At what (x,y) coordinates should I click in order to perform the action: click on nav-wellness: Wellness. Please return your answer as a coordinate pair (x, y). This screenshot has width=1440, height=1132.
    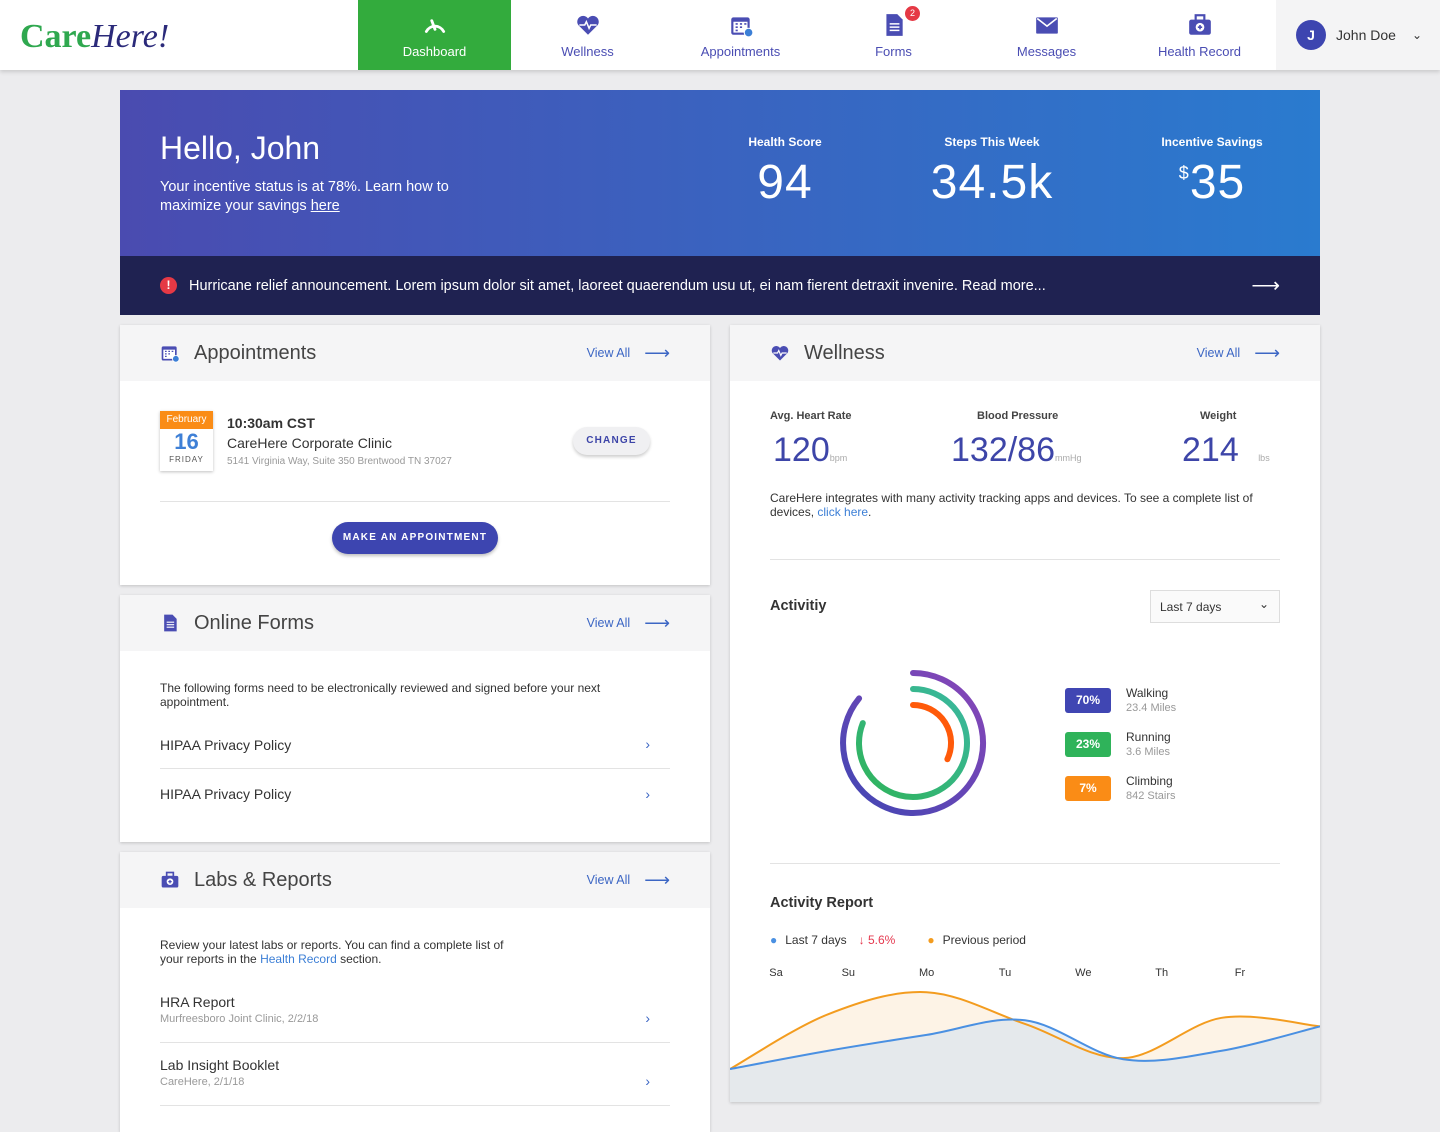
    Looking at the image, I should click on (587, 35).